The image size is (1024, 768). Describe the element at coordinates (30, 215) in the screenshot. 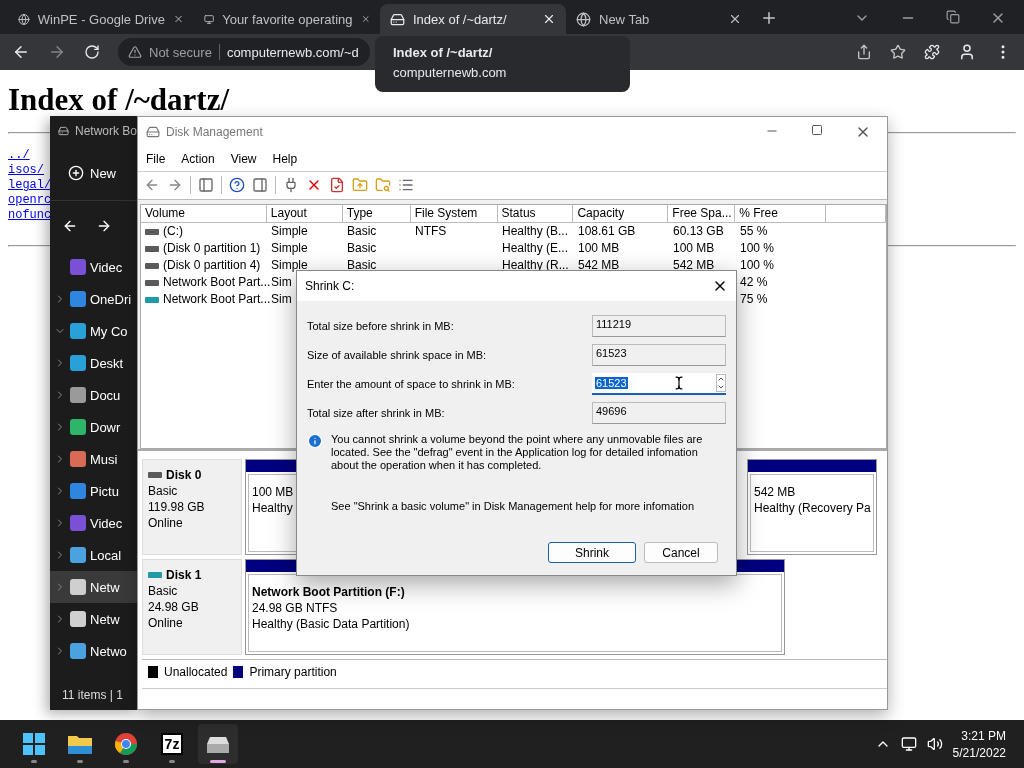

I see `directory-link: nofunc` at that location.